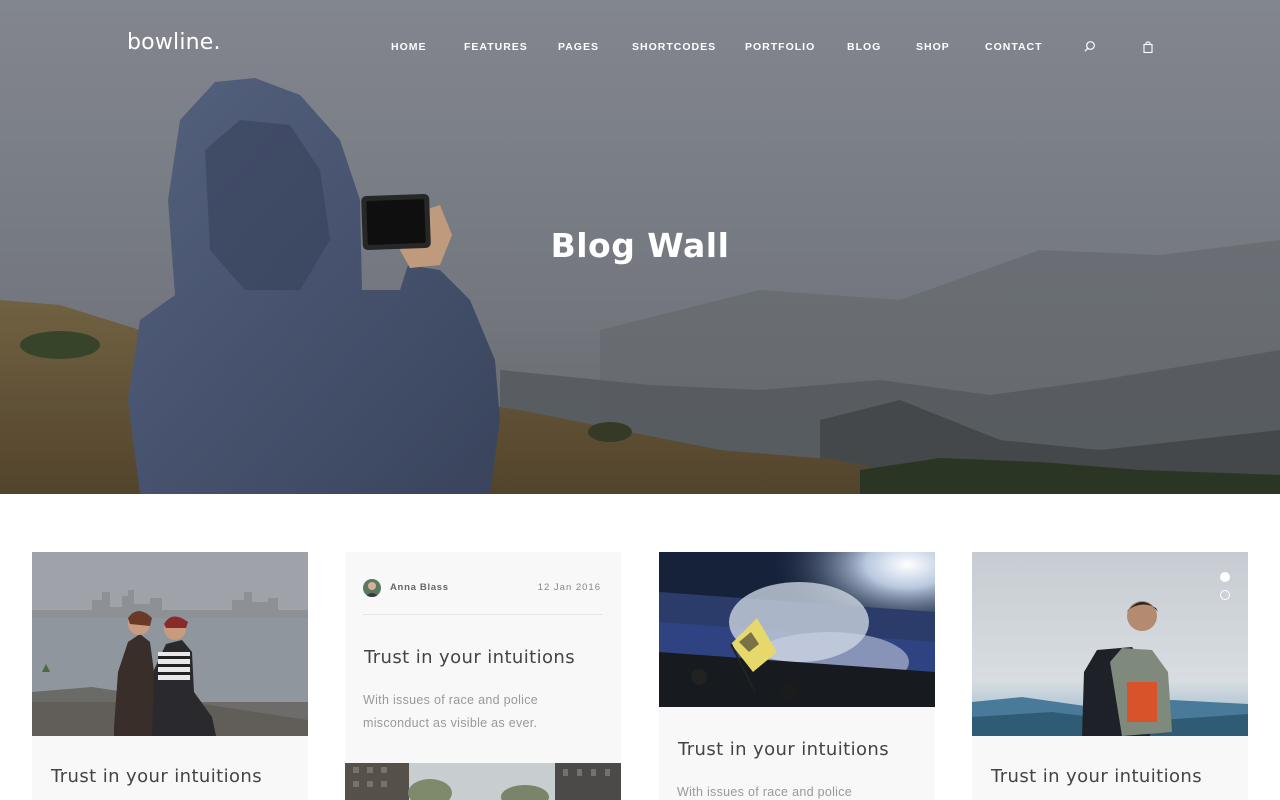 The height and width of the screenshot is (800, 1280). I want to click on slider-dot-active, so click(1225, 577).